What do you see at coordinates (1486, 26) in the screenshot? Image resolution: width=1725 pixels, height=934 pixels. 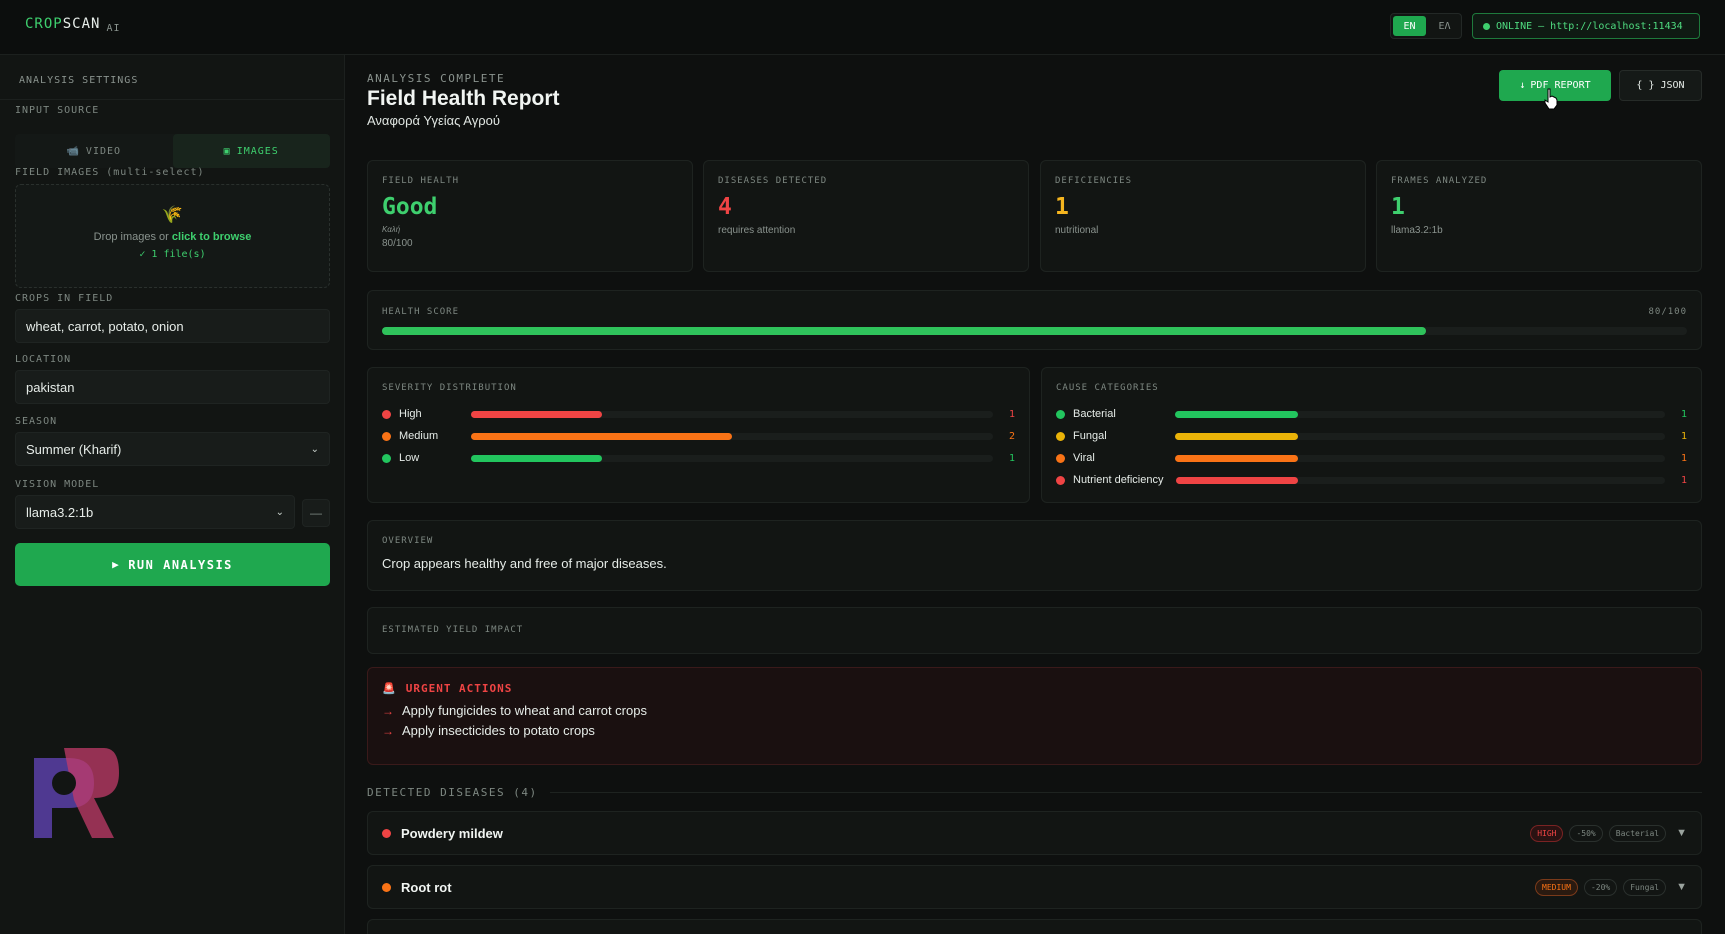 I see `status-dot-icon` at bounding box center [1486, 26].